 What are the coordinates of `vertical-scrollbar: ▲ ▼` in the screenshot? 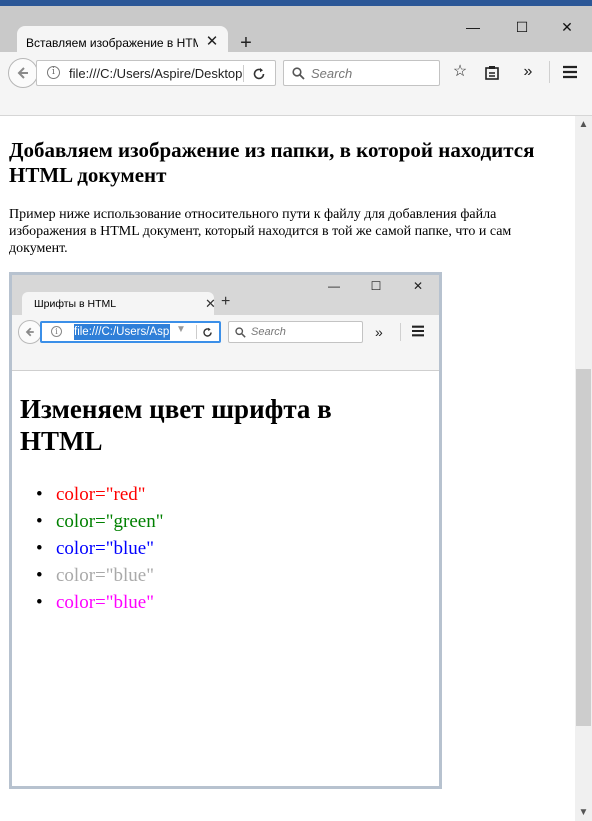 It's located at (583, 468).